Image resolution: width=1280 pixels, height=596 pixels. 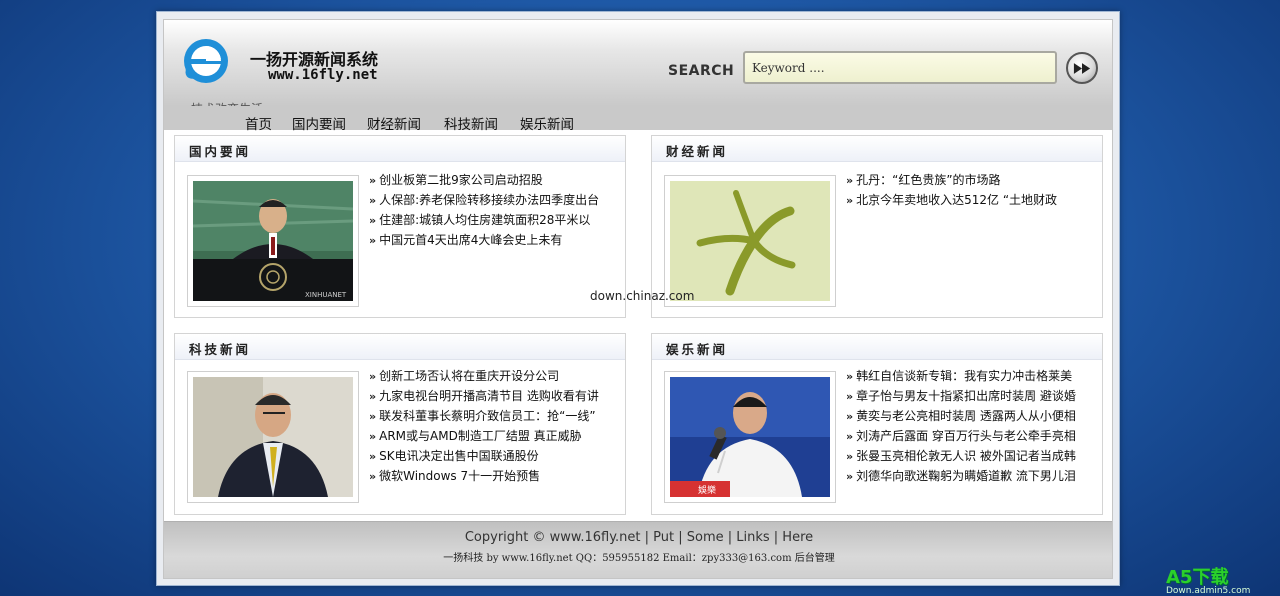 What do you see at coordinates (323, 75) in the screenshot?
I see `site-url: www.16fly.net` at bounding box center [323, 75].